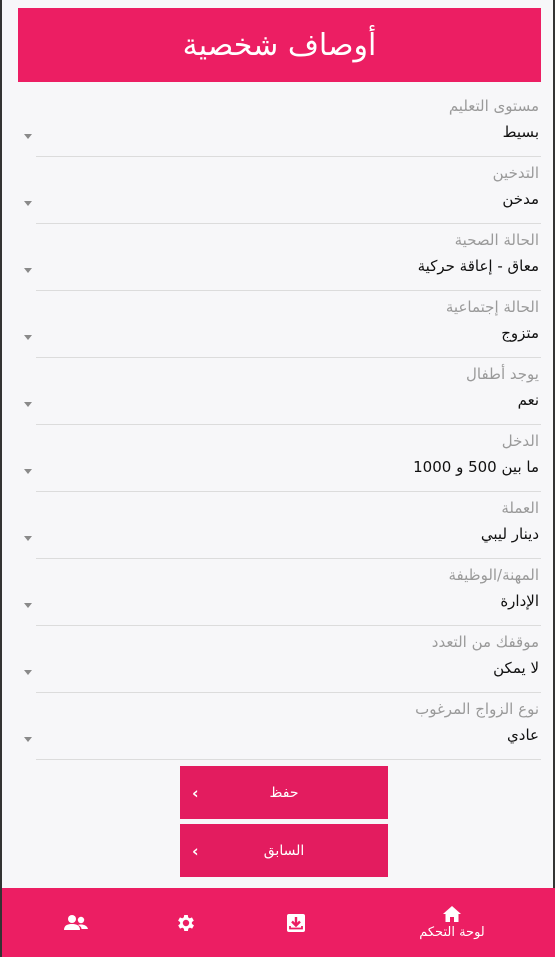  I want to click on field-label: موقفك من التعدد, so click(485, 642).